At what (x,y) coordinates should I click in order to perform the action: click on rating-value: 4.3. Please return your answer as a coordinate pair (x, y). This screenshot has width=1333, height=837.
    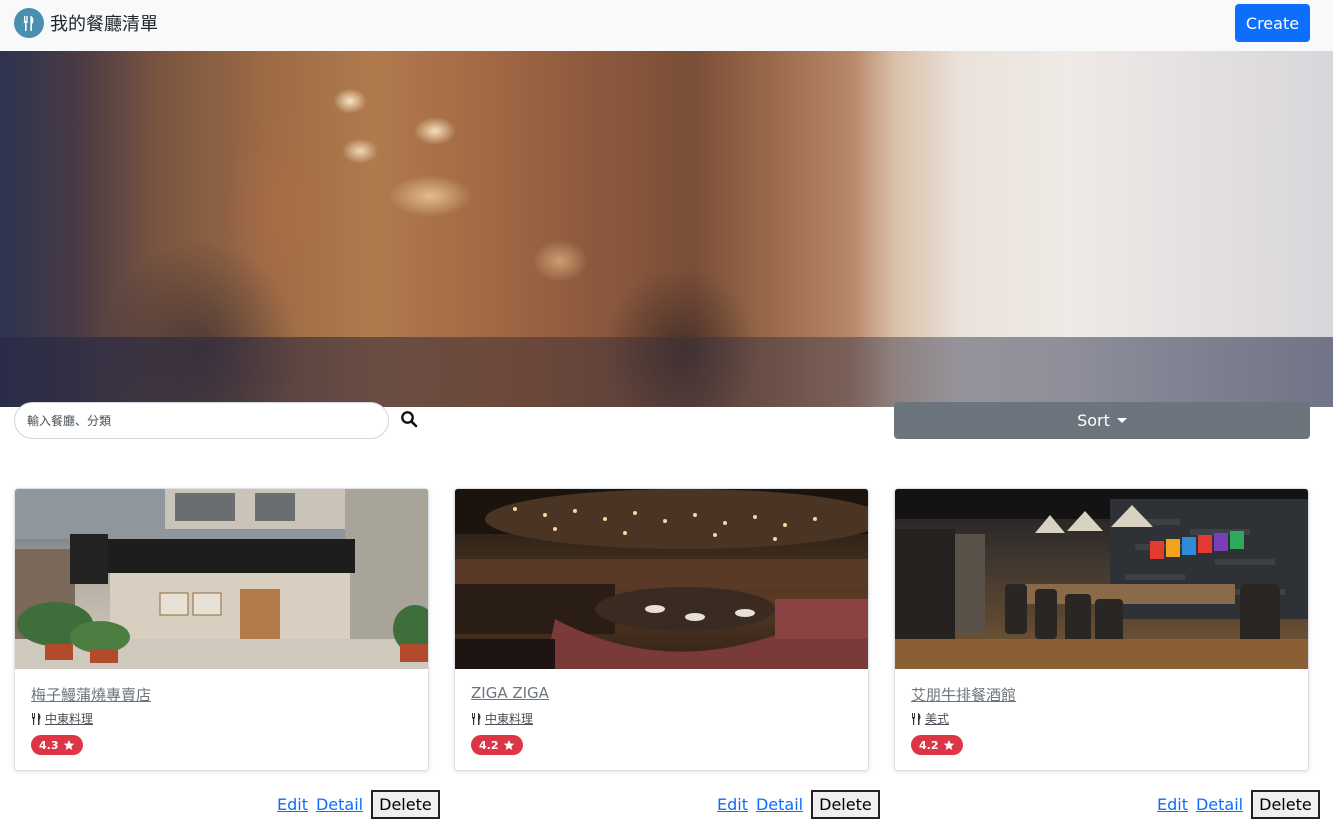
    Looking at the image, I should click on (49, 745).